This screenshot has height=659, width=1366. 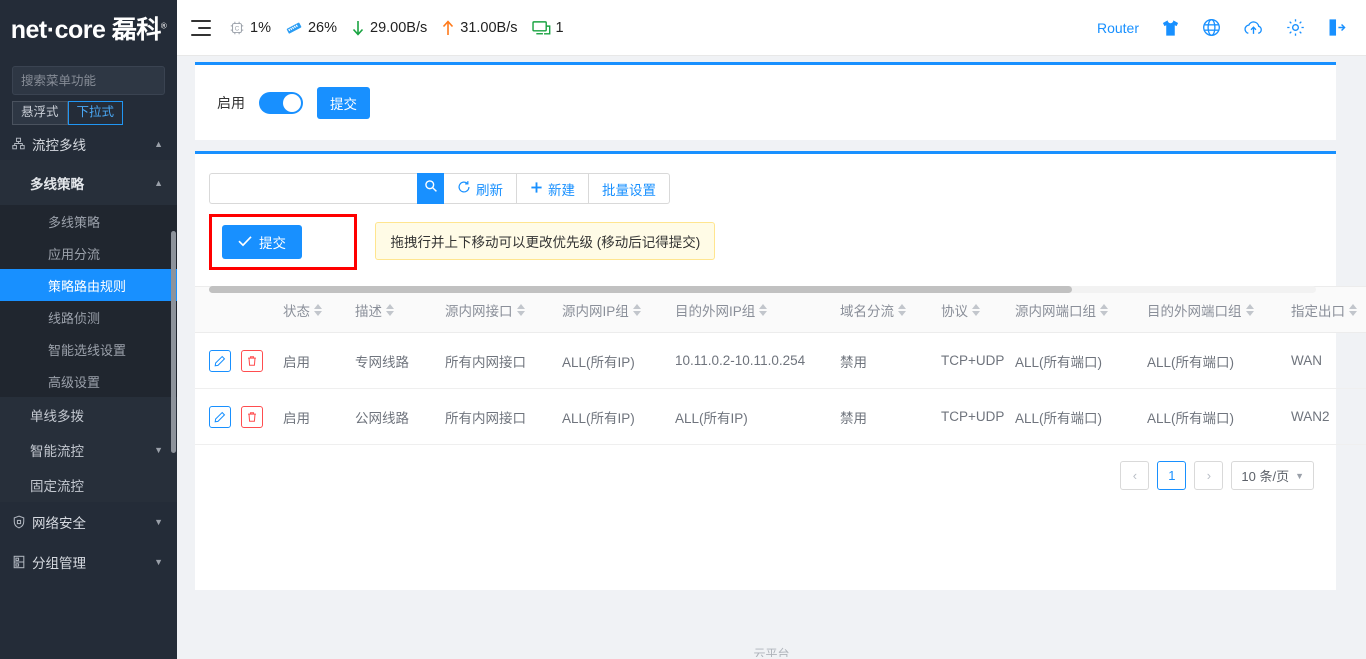 What do you see at coordinates (1075, 416) in the screenshot?
I see `cell-src-portgroup: ALL(所有端口)` at bounding box center [1075, 416].